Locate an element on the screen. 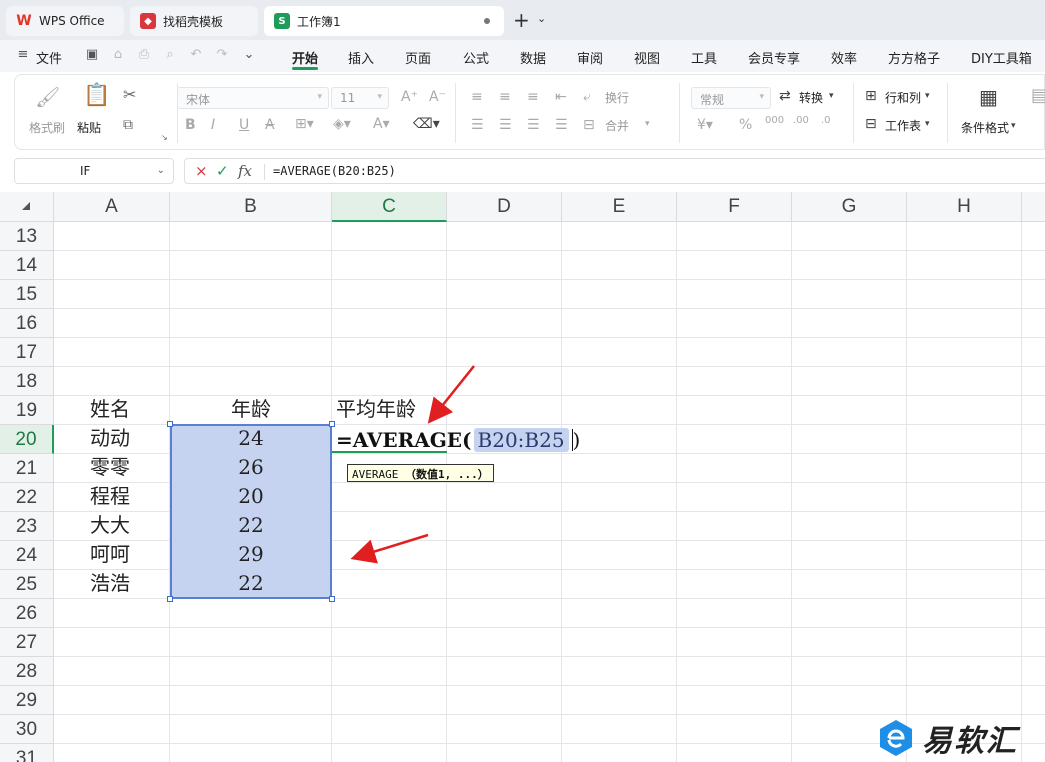 This screenshot has width=1045, height=762. copy-icon: ⧉ is located at coordinates (128, 125).